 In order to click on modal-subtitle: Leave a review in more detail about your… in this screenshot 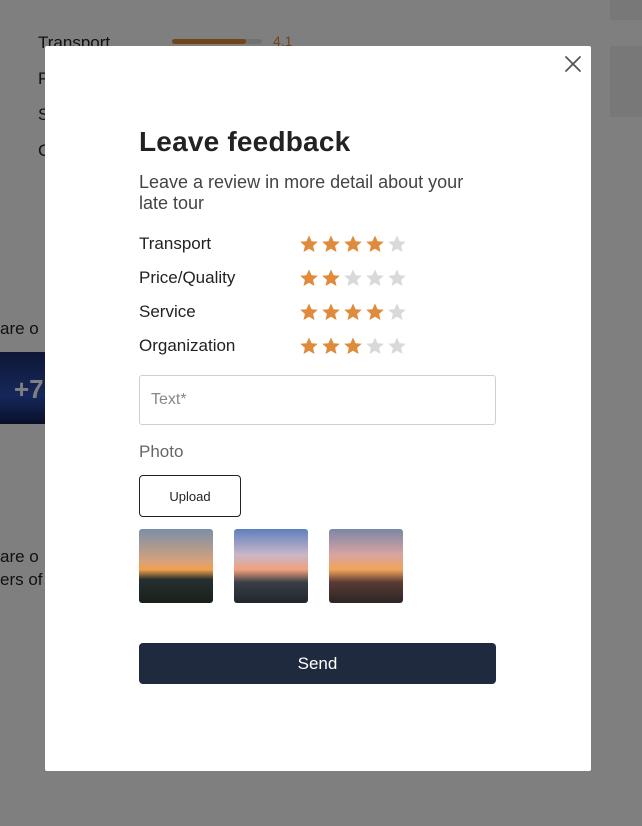, I will do `click(301, 192)`.